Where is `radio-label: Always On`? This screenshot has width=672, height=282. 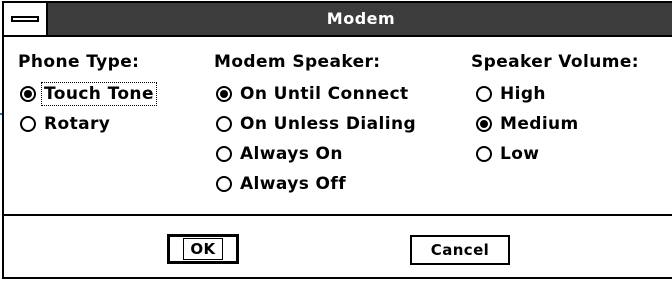 radio-label: Always On is located at coordinates (291, 154).